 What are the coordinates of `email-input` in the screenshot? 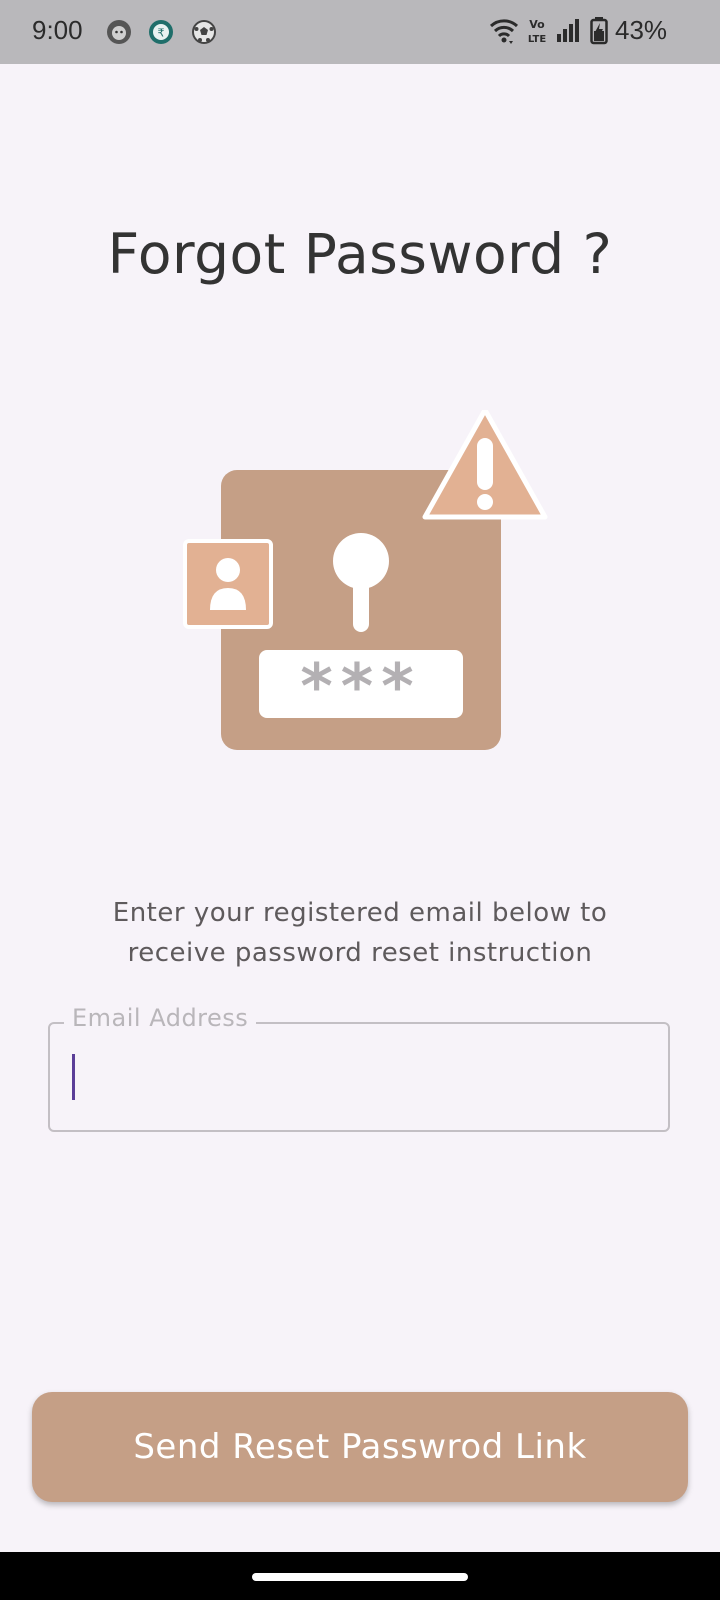 It's located at (359, 1076).